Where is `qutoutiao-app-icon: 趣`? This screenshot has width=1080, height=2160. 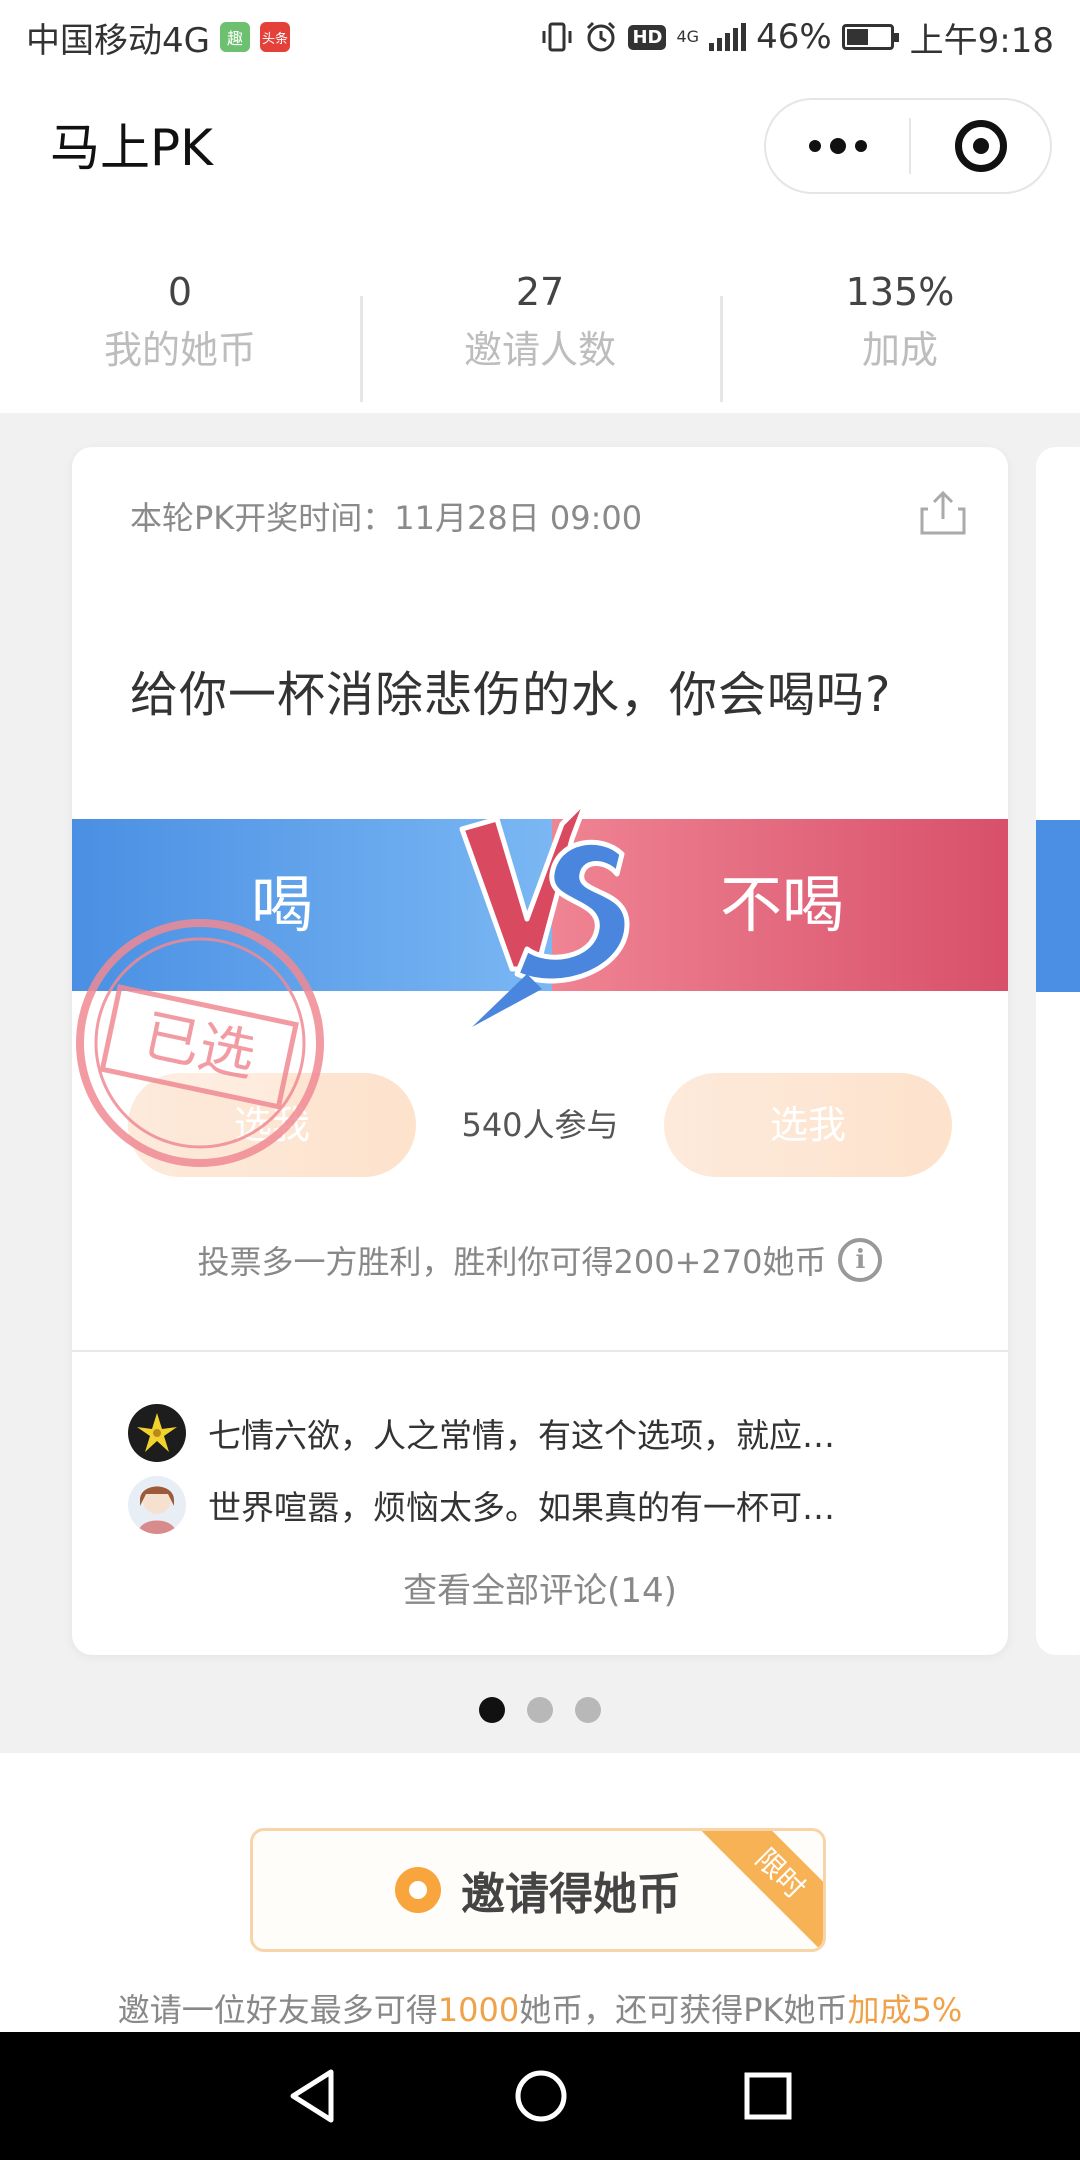 qutoutiao-app-icon: 趣 is located at coordinates (234, 37).